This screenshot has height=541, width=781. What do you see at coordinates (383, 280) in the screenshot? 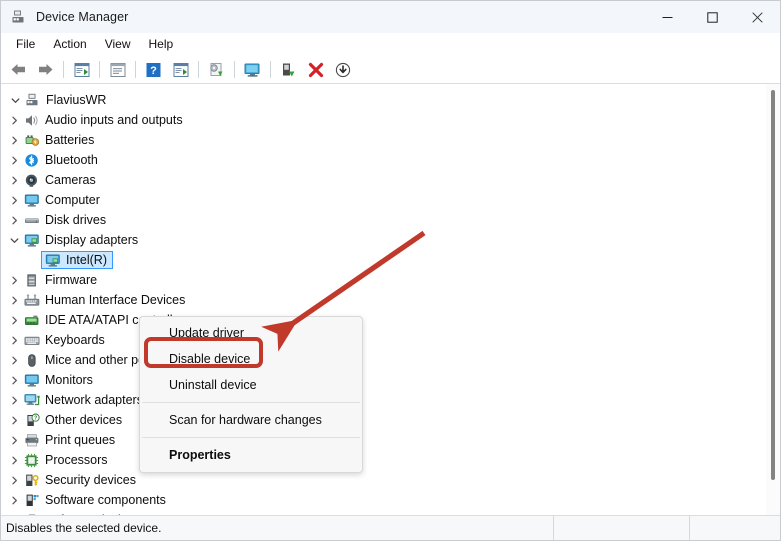
I see `tree-node-firmware: Firmware` at bounding box center [383, 280].